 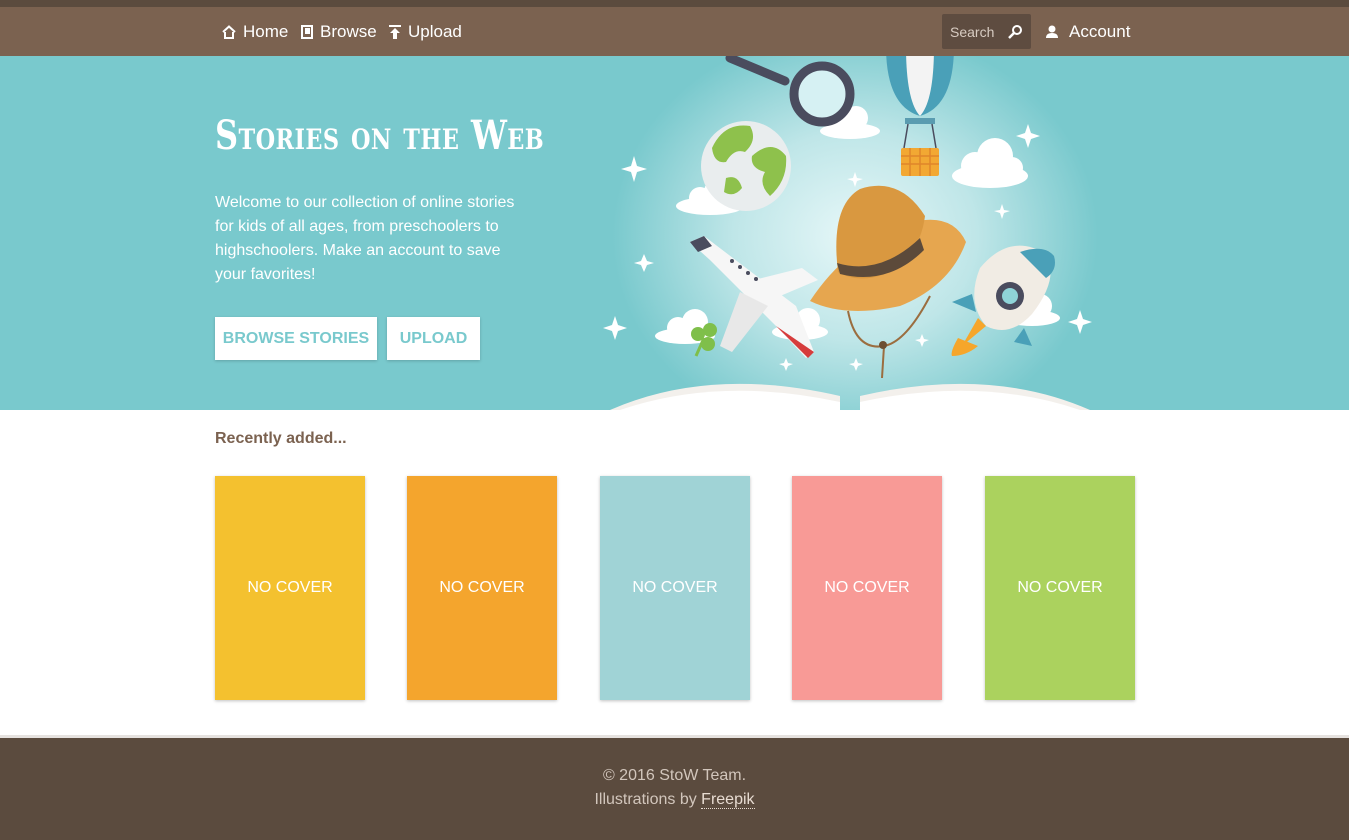 What do you see at coordinates (435, 31) in the screenshot?
I see `nav-upload-label: Upload` at bounding box center [435, 31].